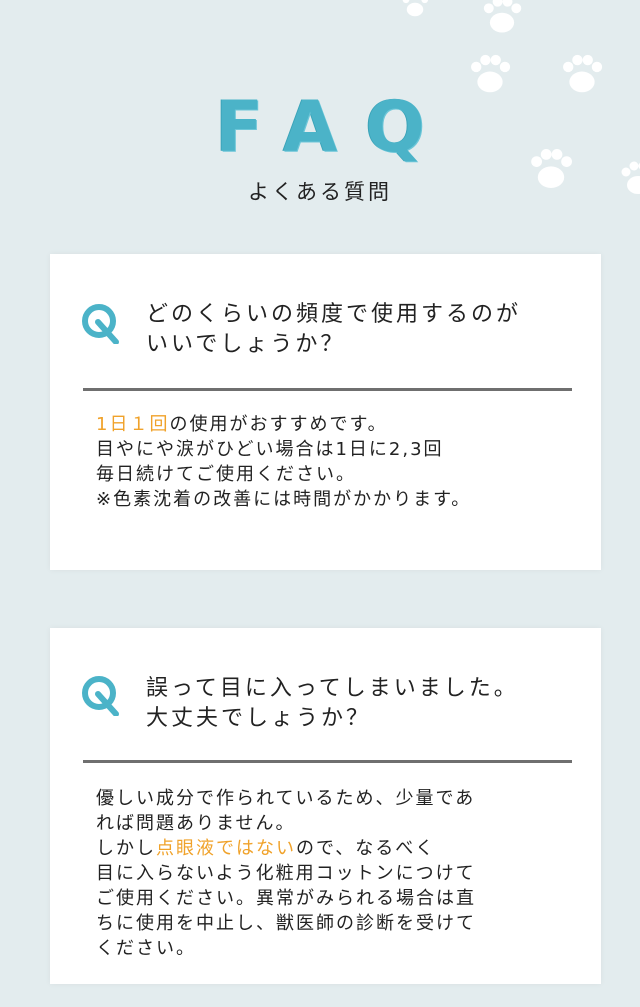 The image size is (640, 1007). I want to click on page-title: FAQ, so click(334, 127).